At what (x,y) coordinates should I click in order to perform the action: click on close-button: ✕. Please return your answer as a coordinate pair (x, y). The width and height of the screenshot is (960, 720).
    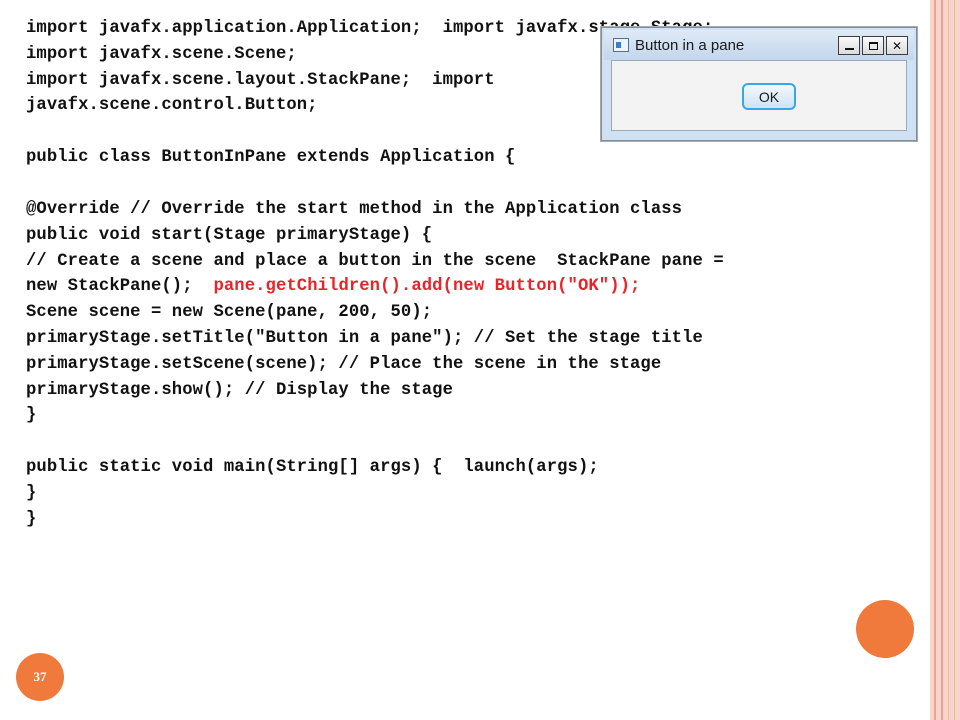
    Looking at the image, I should click on (897, 45).